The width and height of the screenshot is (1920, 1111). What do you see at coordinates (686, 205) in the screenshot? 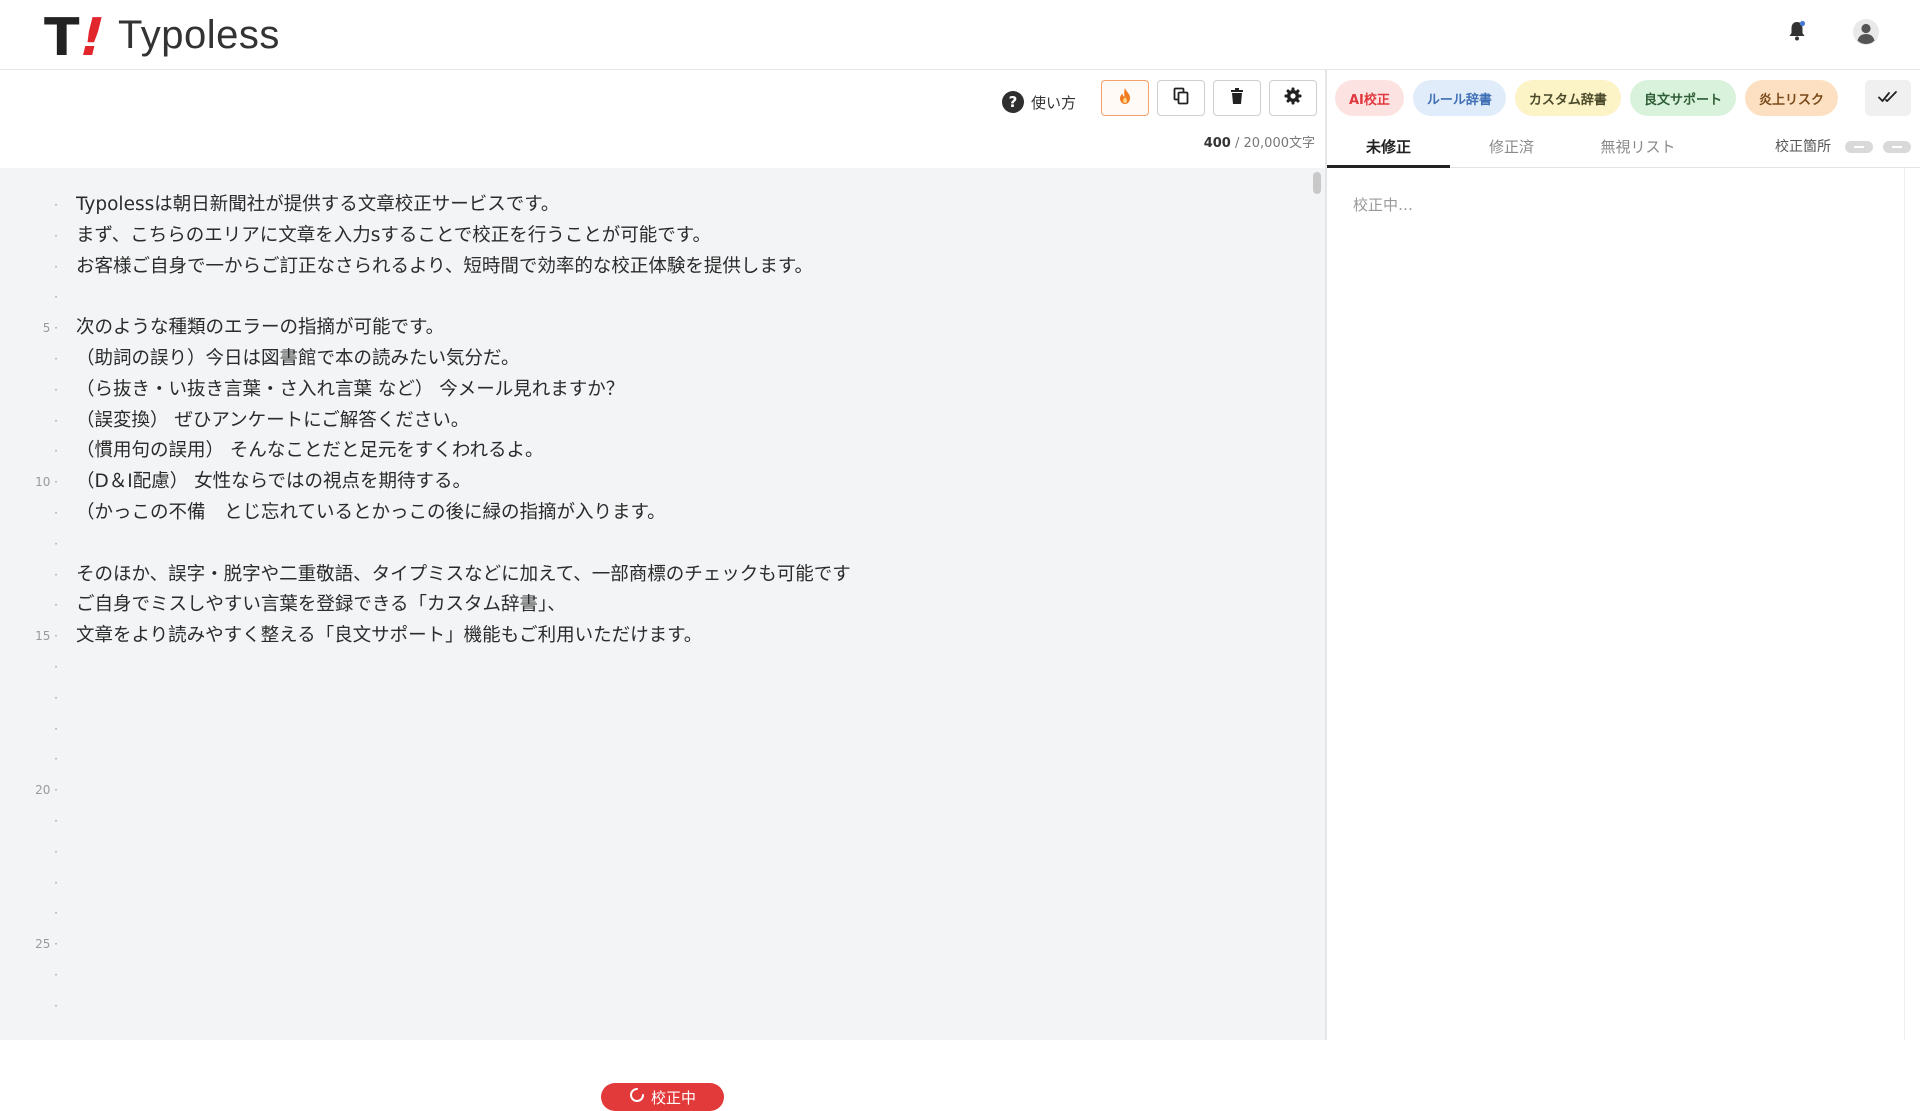
I see `editor-line: Typolessは朝日新聞社が提供する文章校正サービスです。` at bounding box center [686, 205].